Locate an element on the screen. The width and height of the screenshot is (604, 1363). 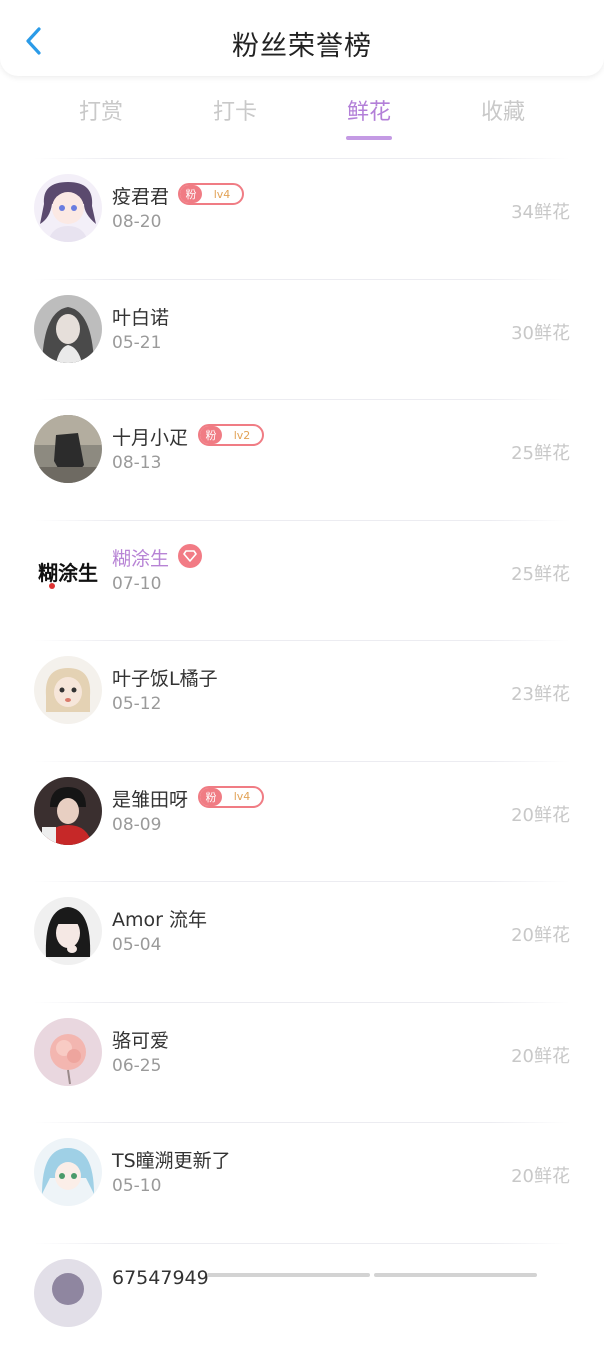
fan-level-badge: 粉 lv2 is located at coordinates (231, 435).